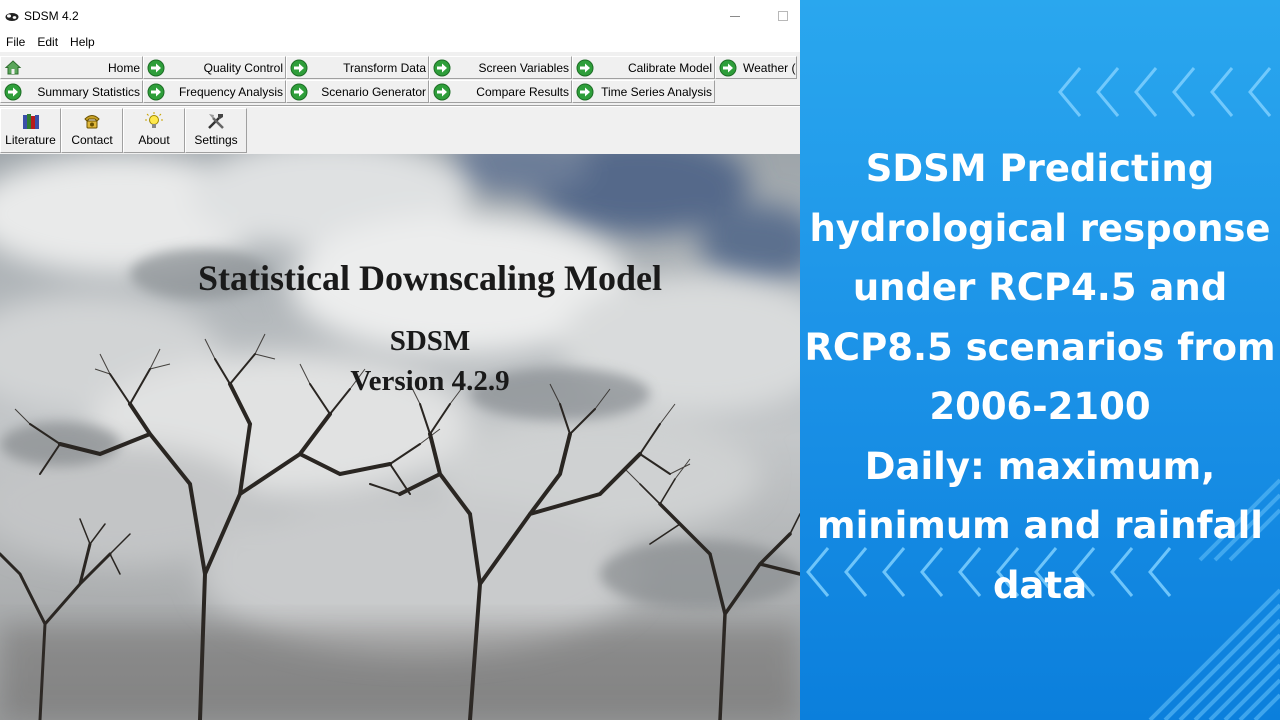 This screenshot has width=1280, height=720. I want to click on nav-screen-variables-button: Screen Variables, so click(500, 67).